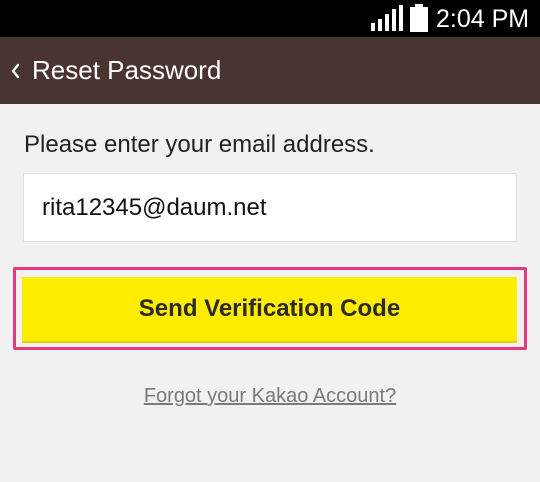 The width and height of the screenshot is (540, 482). What do you see at coordinates (270, 70) in the screenshot?
I see `app-header: Reset Password` at bounding box center [270, 70].